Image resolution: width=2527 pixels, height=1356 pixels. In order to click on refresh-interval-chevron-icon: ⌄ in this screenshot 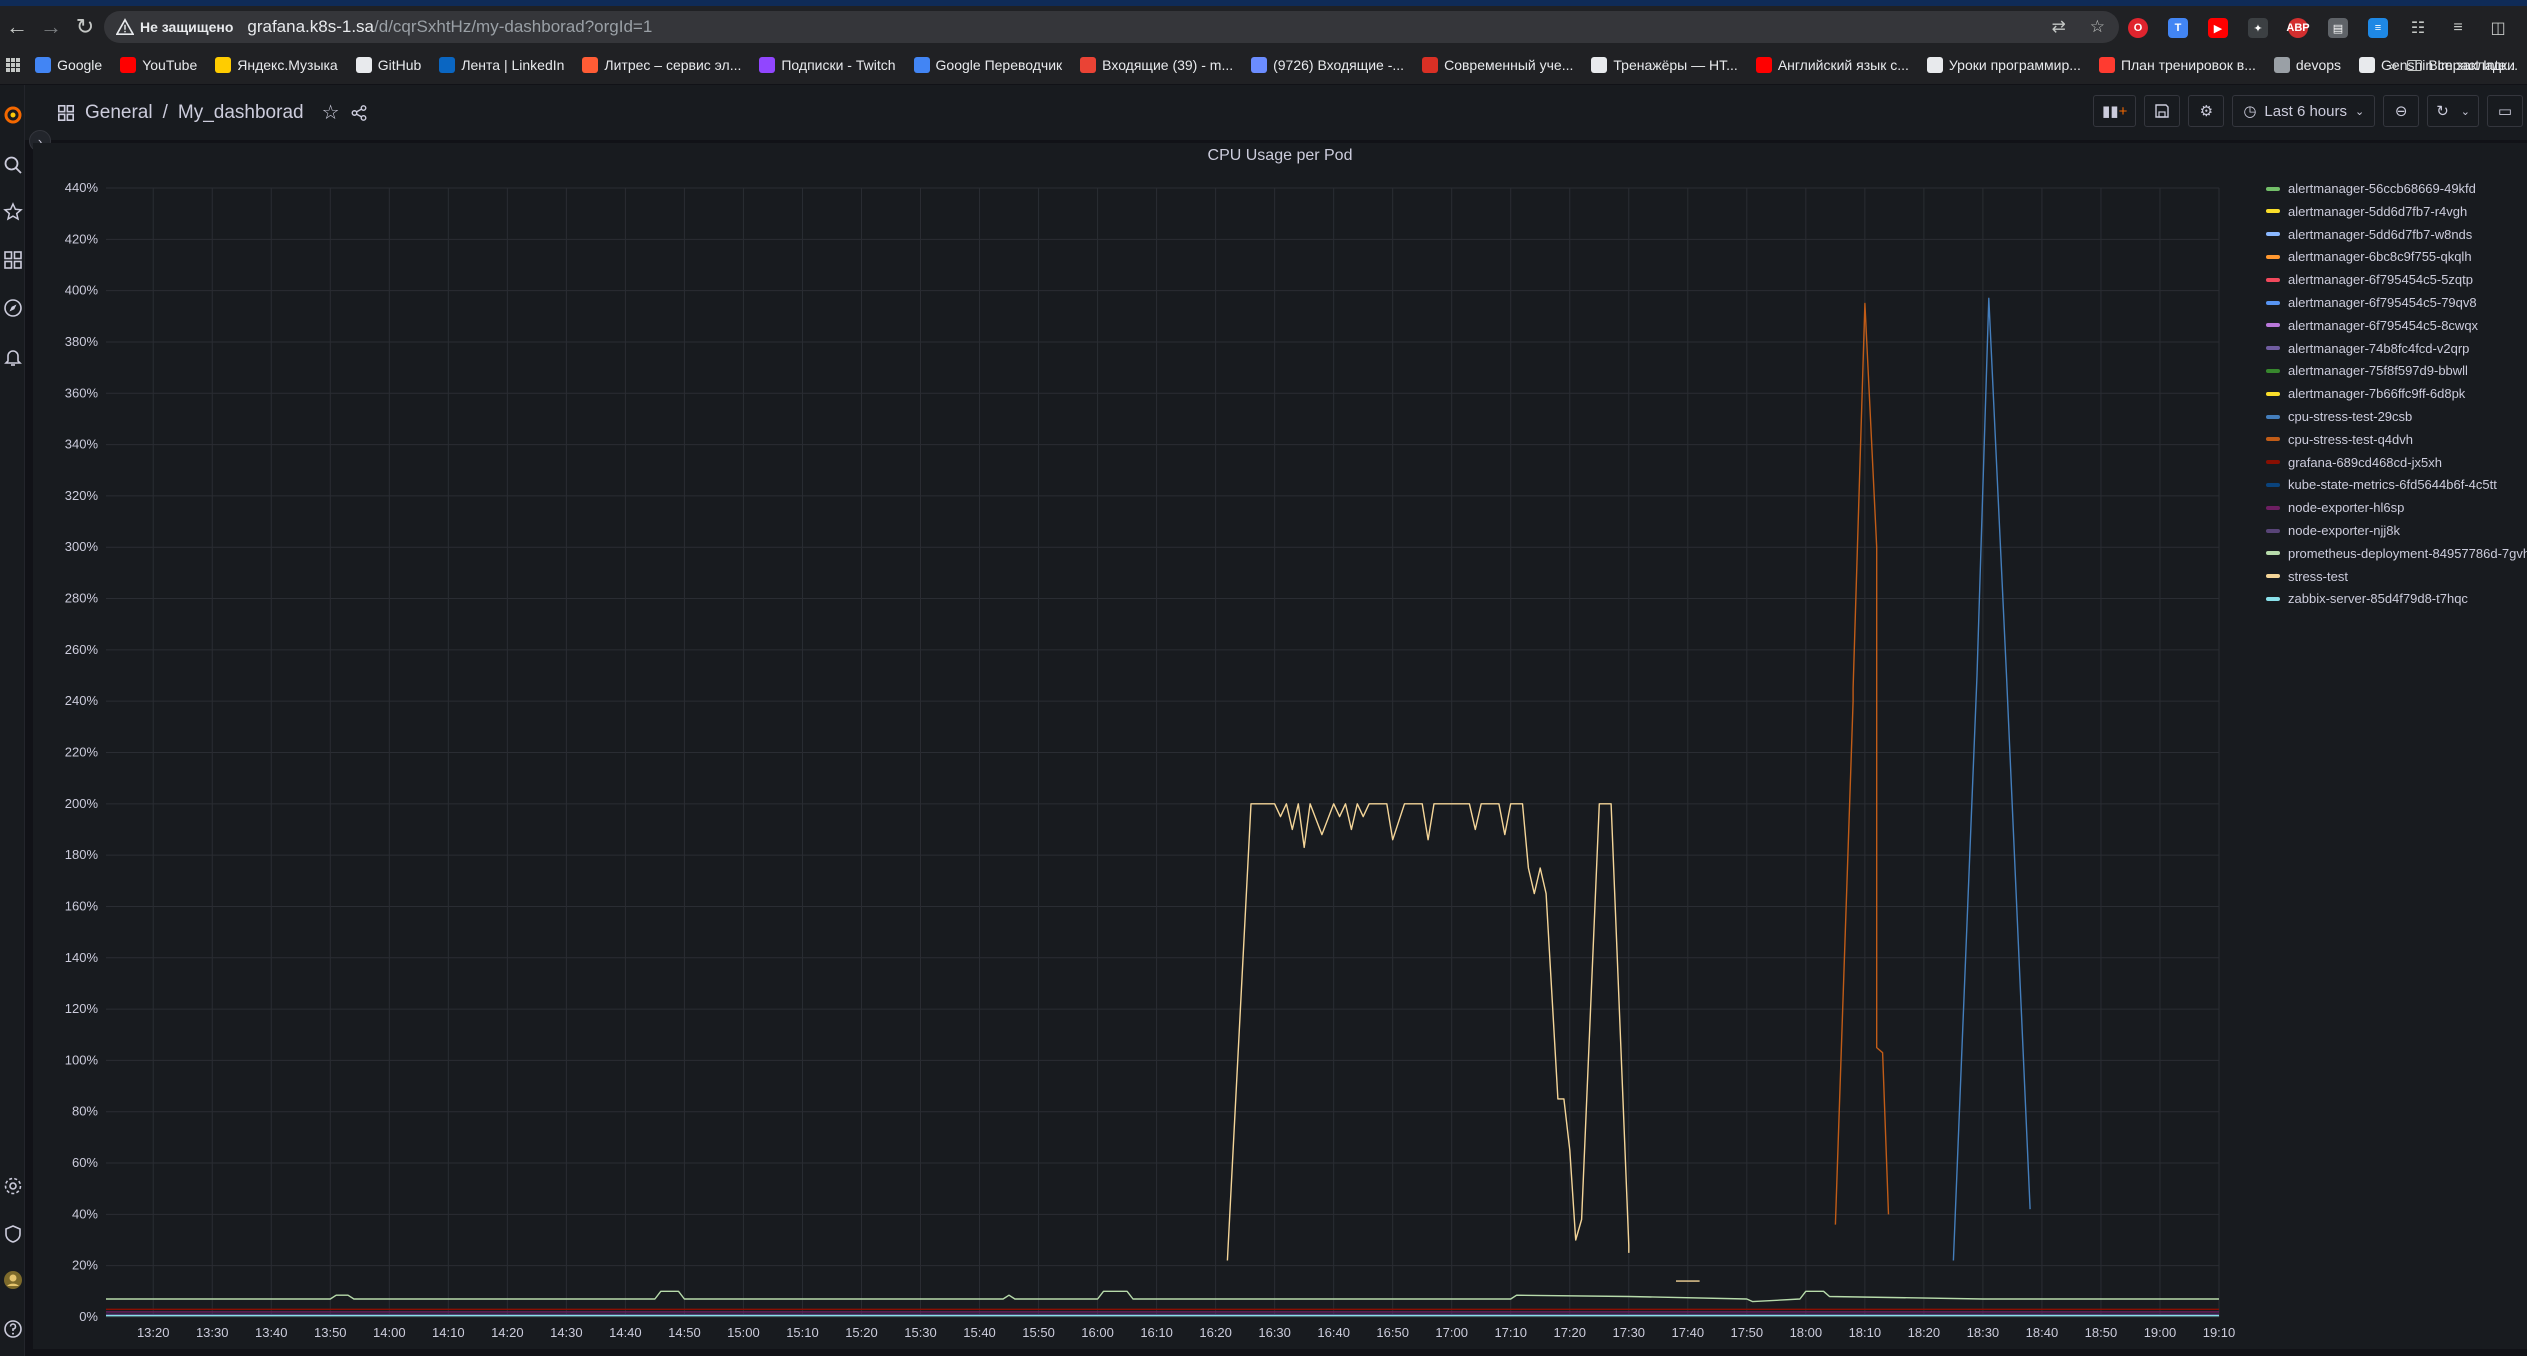, I will do `click(2465, 111)`.